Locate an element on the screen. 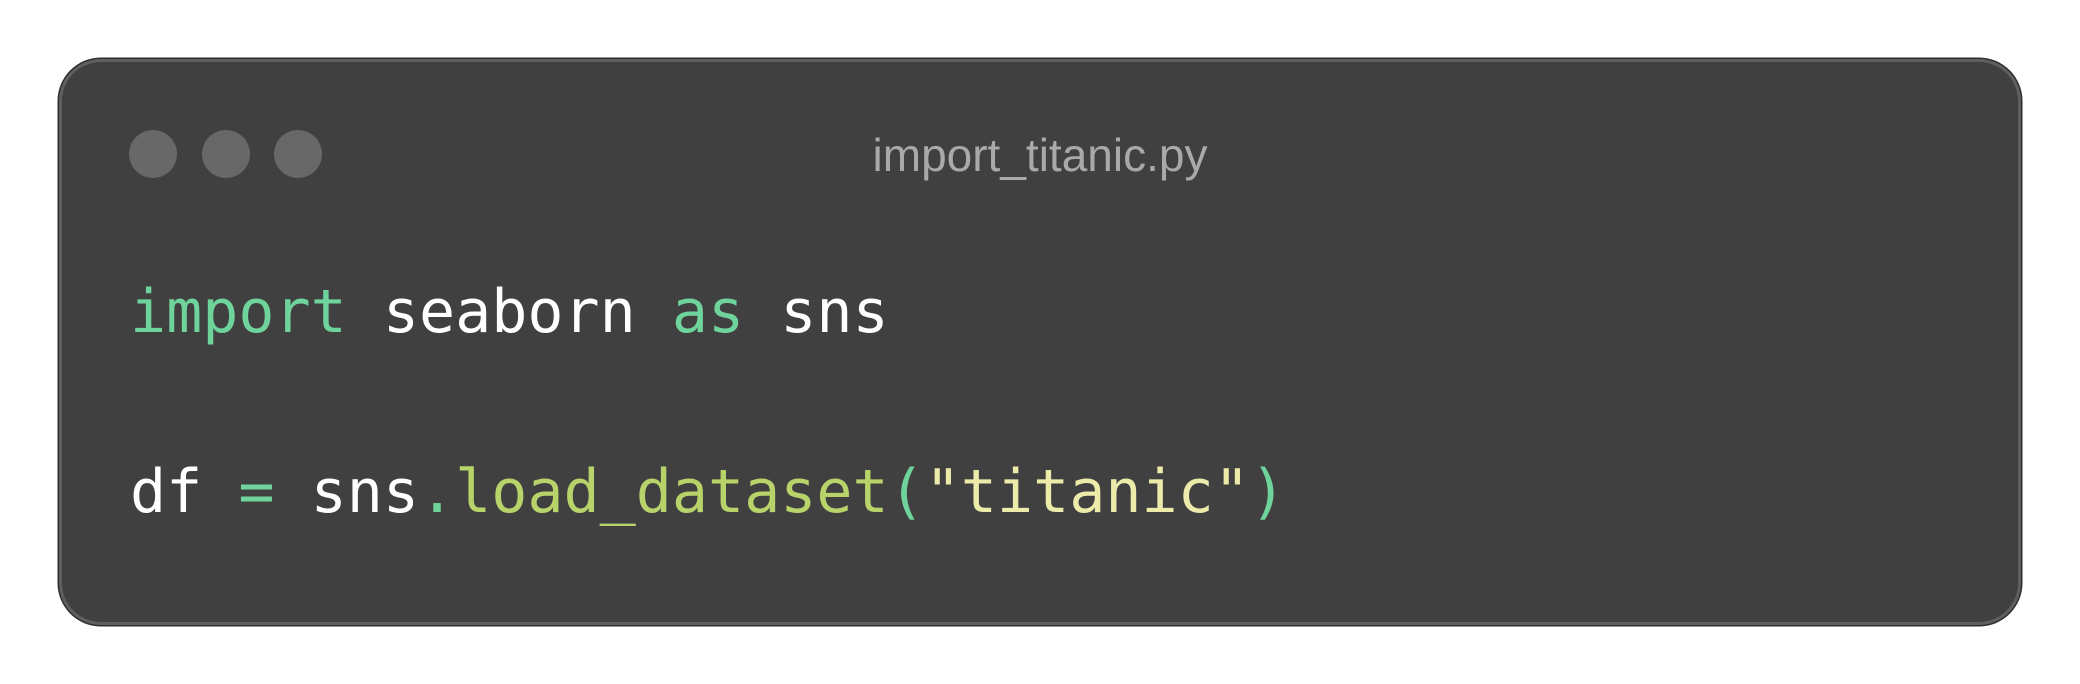 Image resolution: width=2080 pixels, height=684 pixels. code-line-2: df = sns.load_dataset("titanic") is located at coordinates (708, 492).